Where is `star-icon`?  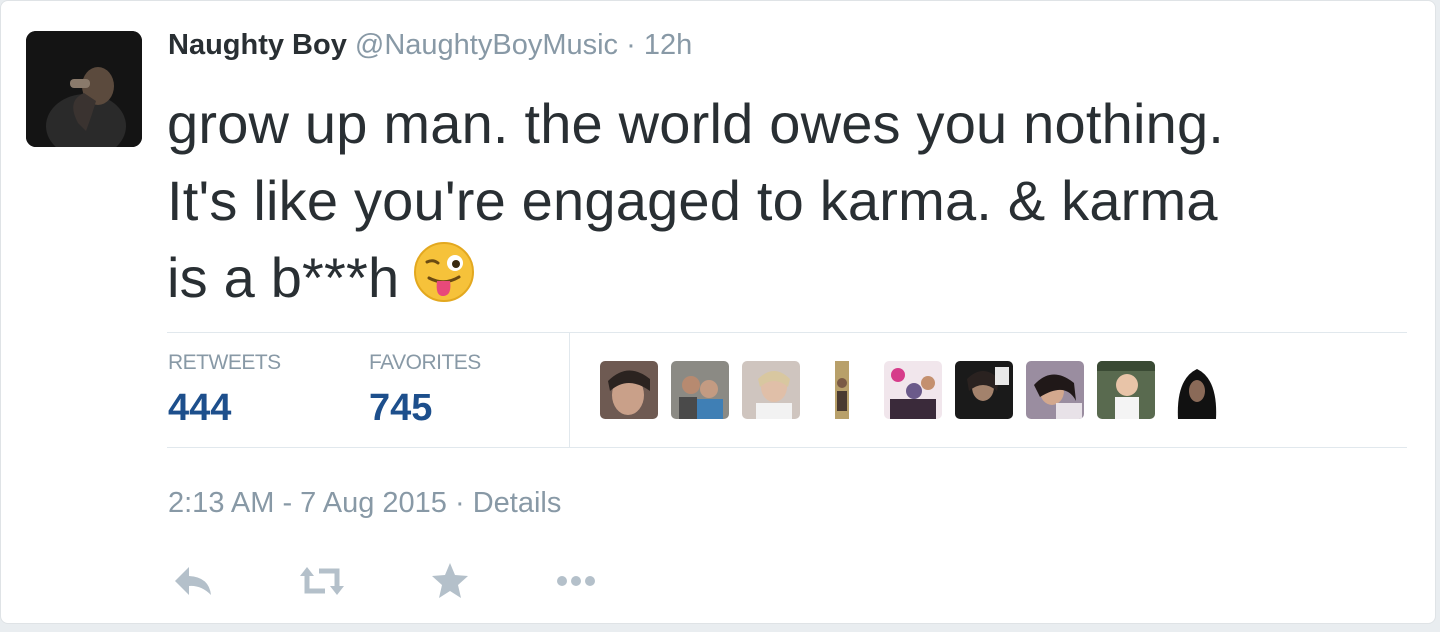 star-icon is located at coordinates (450, 581).